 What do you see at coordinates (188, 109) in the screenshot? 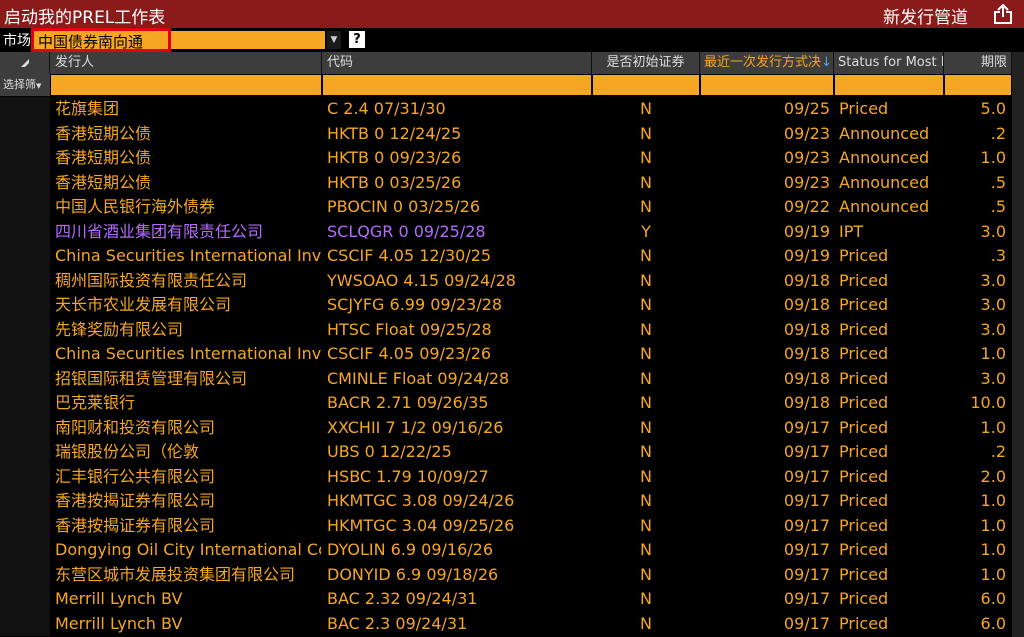
I see `cell-issuer: 花旗集团` at bounding box center [188, 109].